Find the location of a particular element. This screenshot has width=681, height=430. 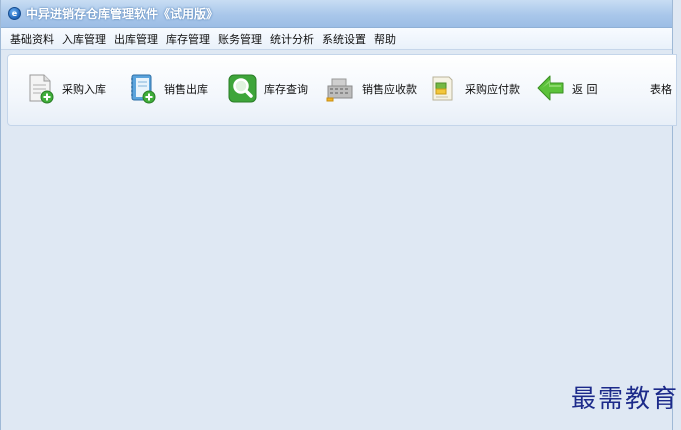

purchase-payable-button: 采购应付款 is located at coordinates (474, 89).